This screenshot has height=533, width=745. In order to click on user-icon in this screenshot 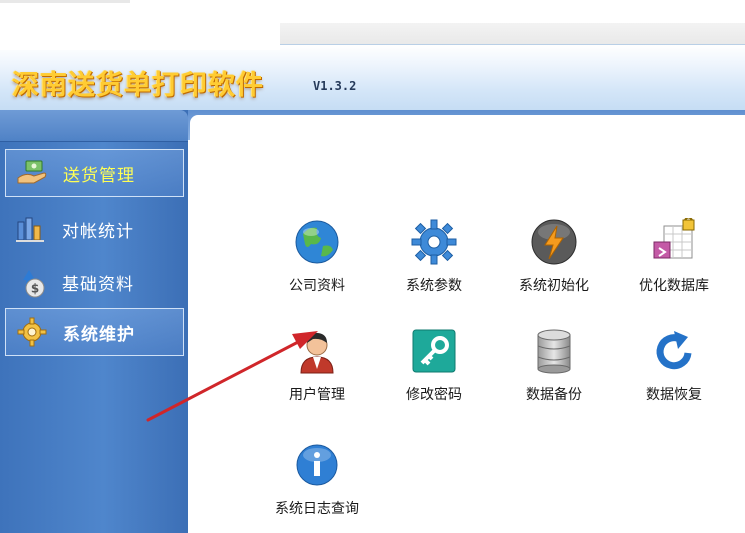, I will do `click(317, 351)`.